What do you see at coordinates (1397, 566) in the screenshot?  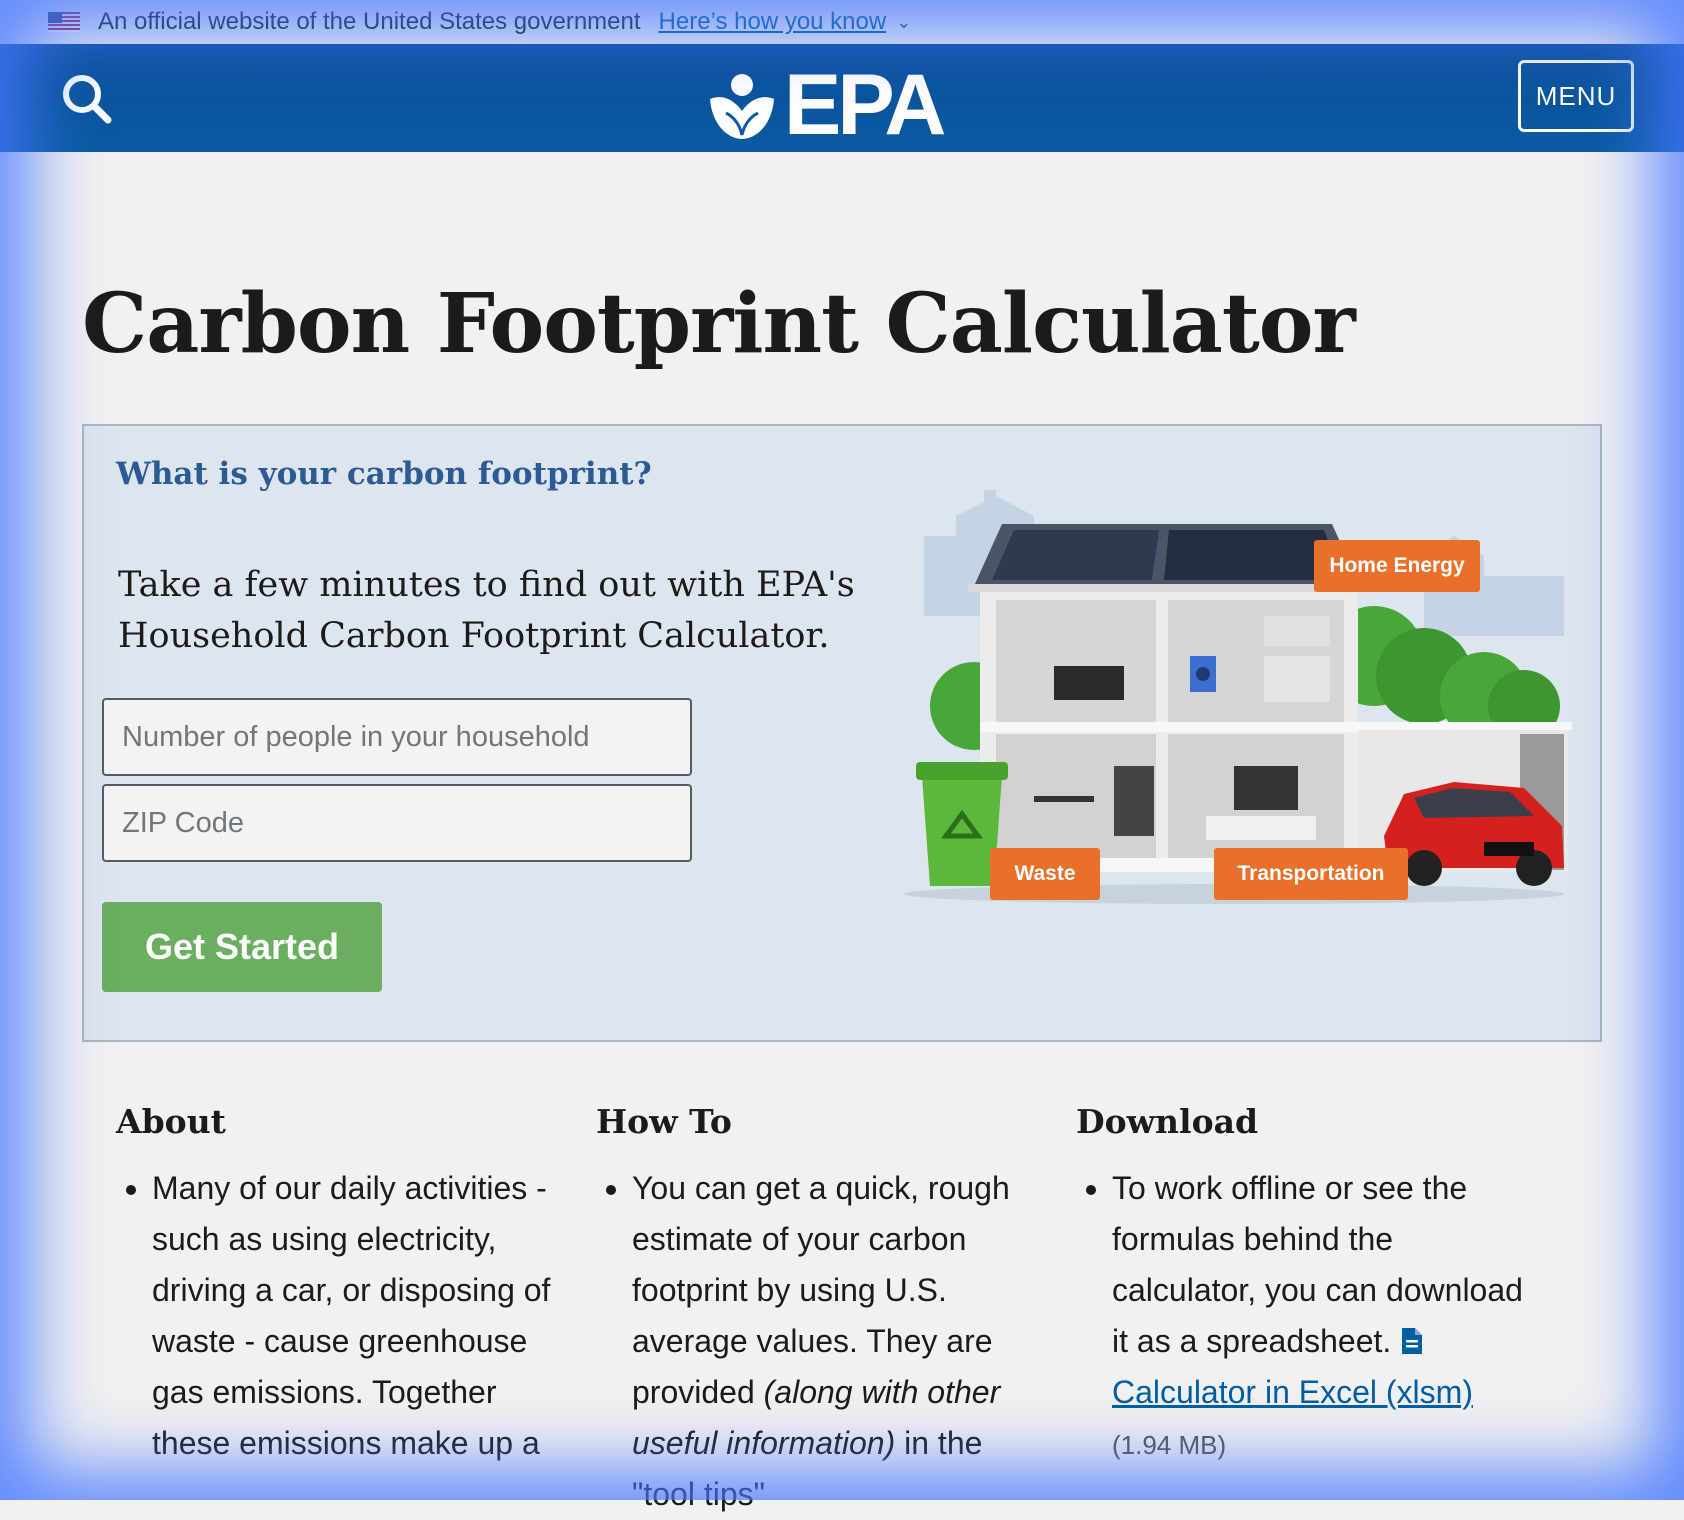 I see `home-energy-tag: Home Energy` at bounding box center [1397, 566].